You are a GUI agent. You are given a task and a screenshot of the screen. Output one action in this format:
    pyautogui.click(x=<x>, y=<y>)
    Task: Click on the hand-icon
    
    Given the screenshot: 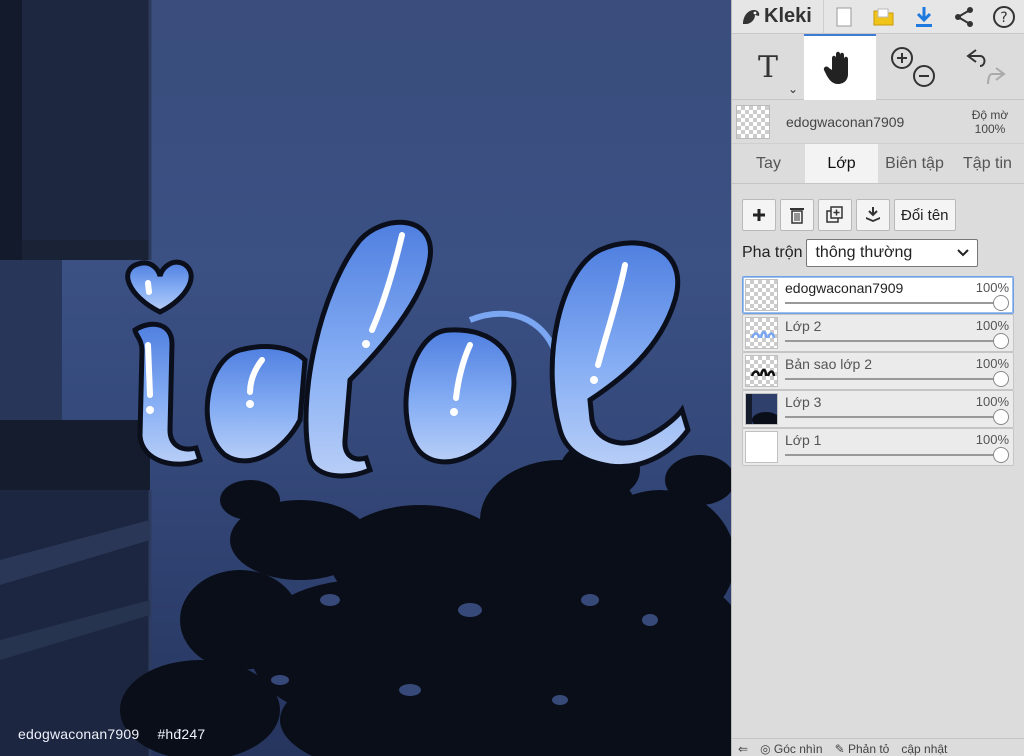 What is the action you would take?
    pyautogui.click(x=835, y=67)
    